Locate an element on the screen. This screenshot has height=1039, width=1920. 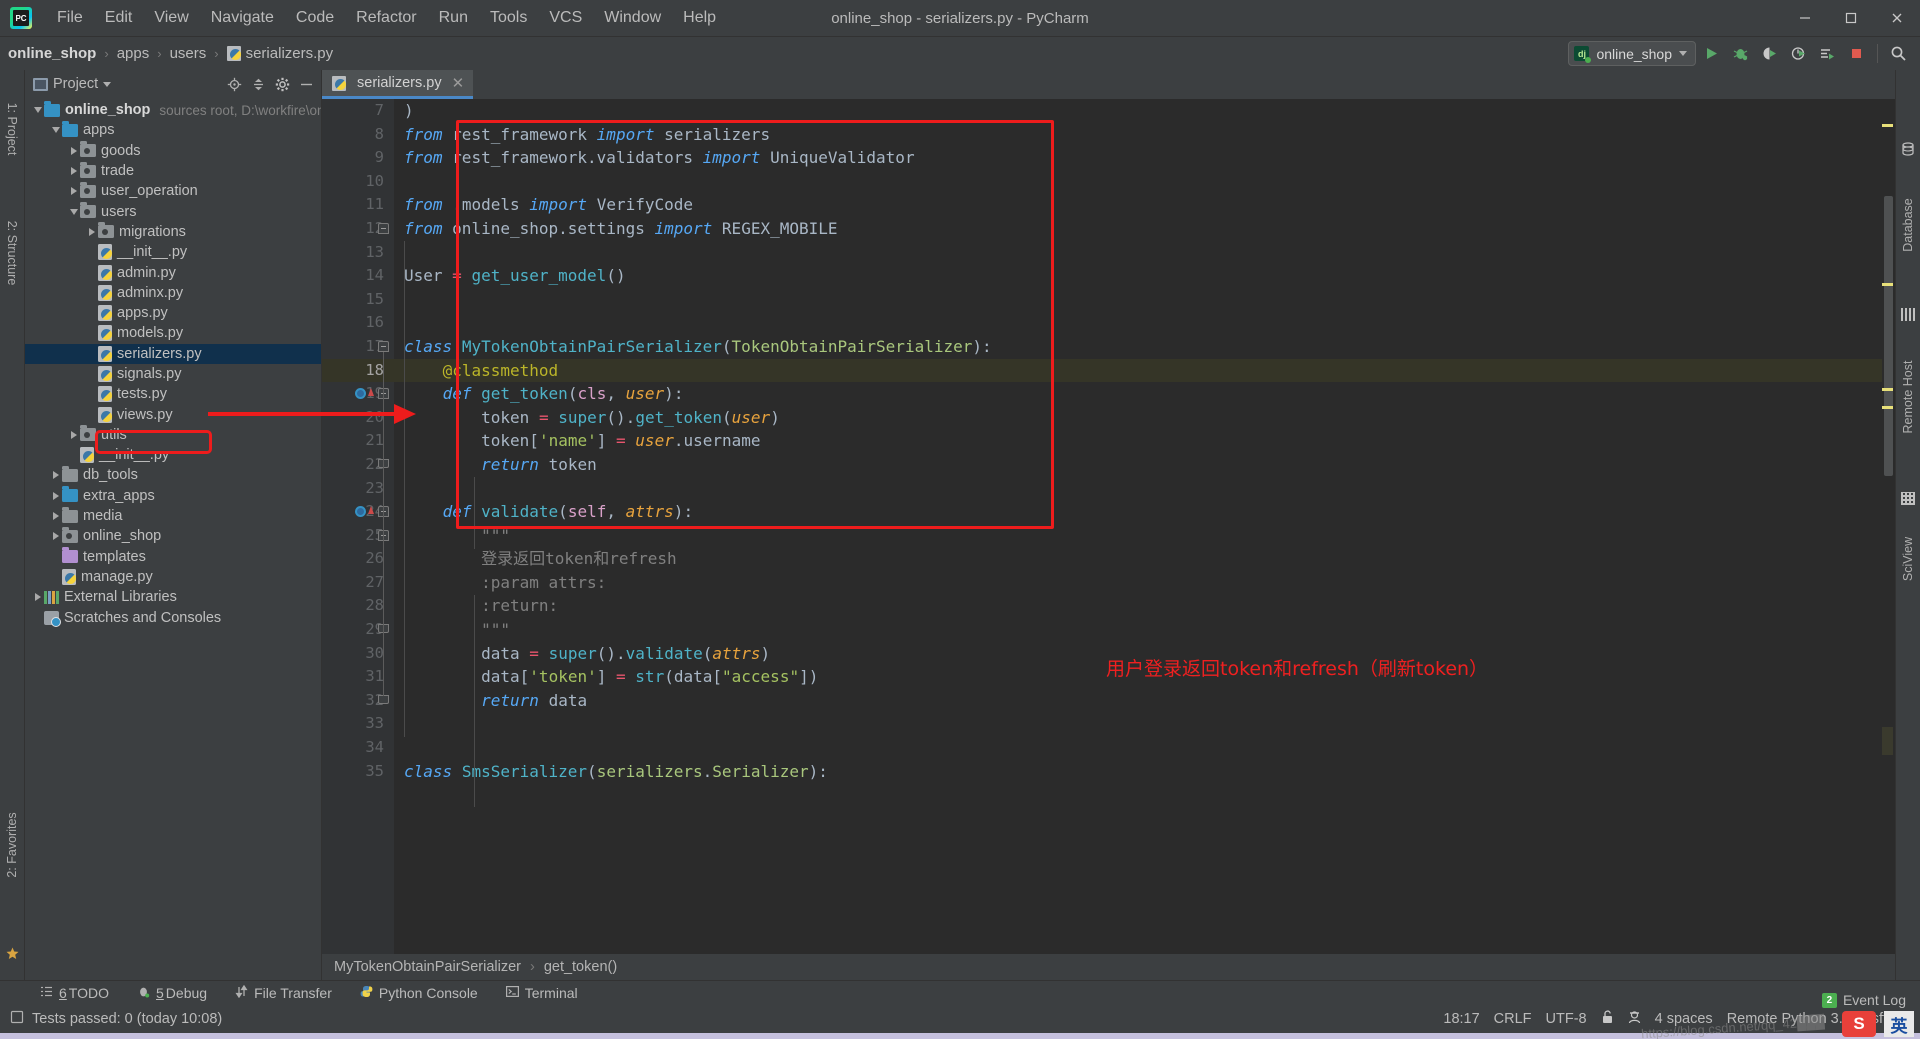
tree-item-manage-py: manage.py is located at coordinates (173, 577).